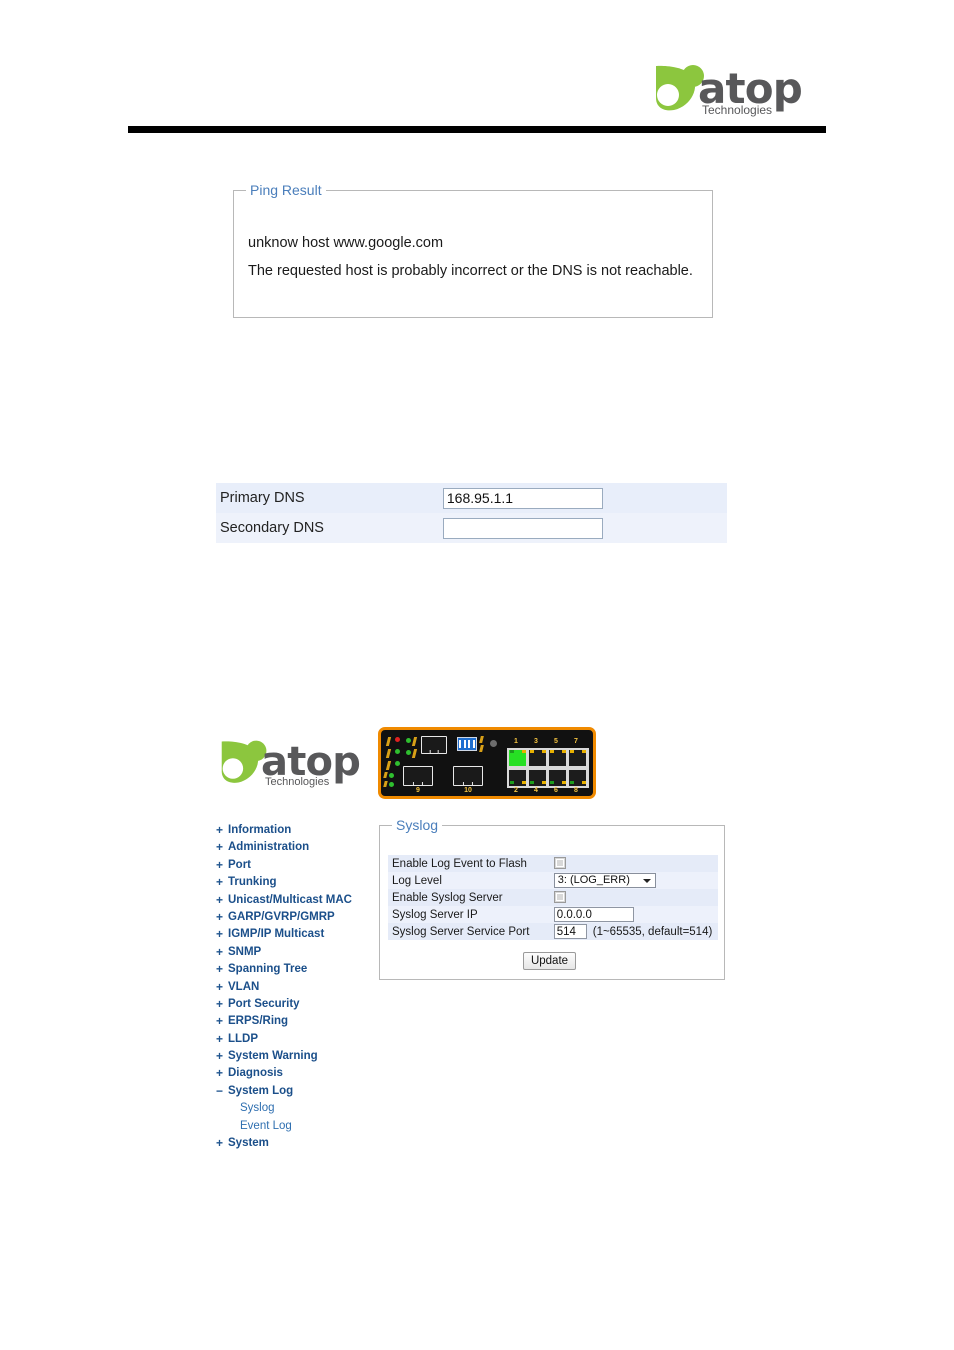 This screenshot has width=954, height=1350. What do you see at coordinates (522, 498) in the screenshot?
I see `primary-dns-input` at bounding box center [522, 498].